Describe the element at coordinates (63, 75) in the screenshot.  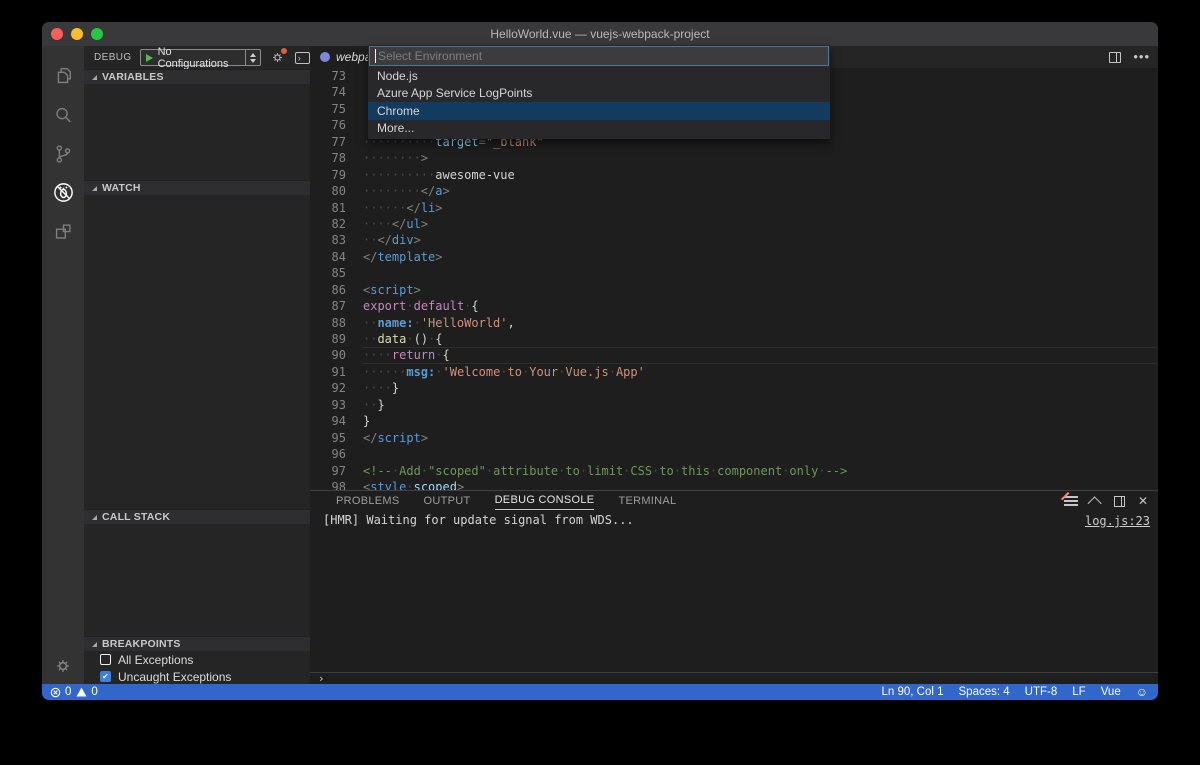
I see `explorer-icon` at that location.